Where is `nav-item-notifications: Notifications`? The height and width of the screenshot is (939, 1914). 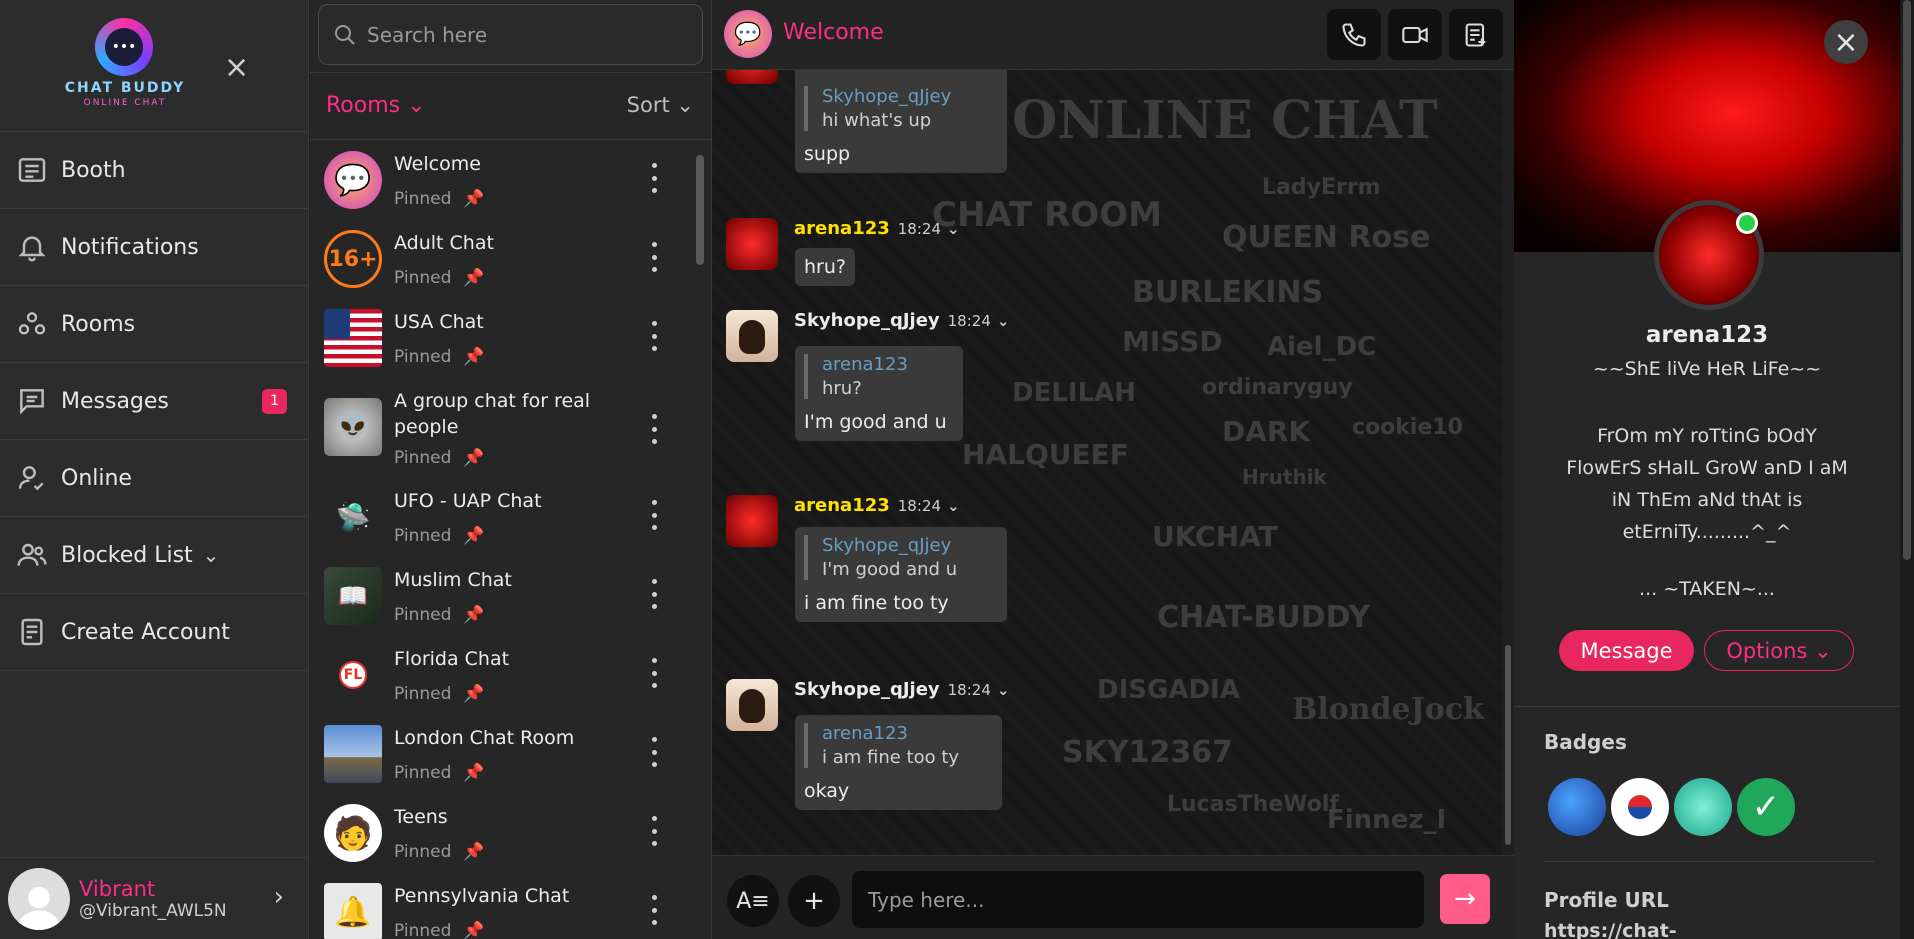
nav-item-notifications: Notifications is located at coordinates (154, 247).